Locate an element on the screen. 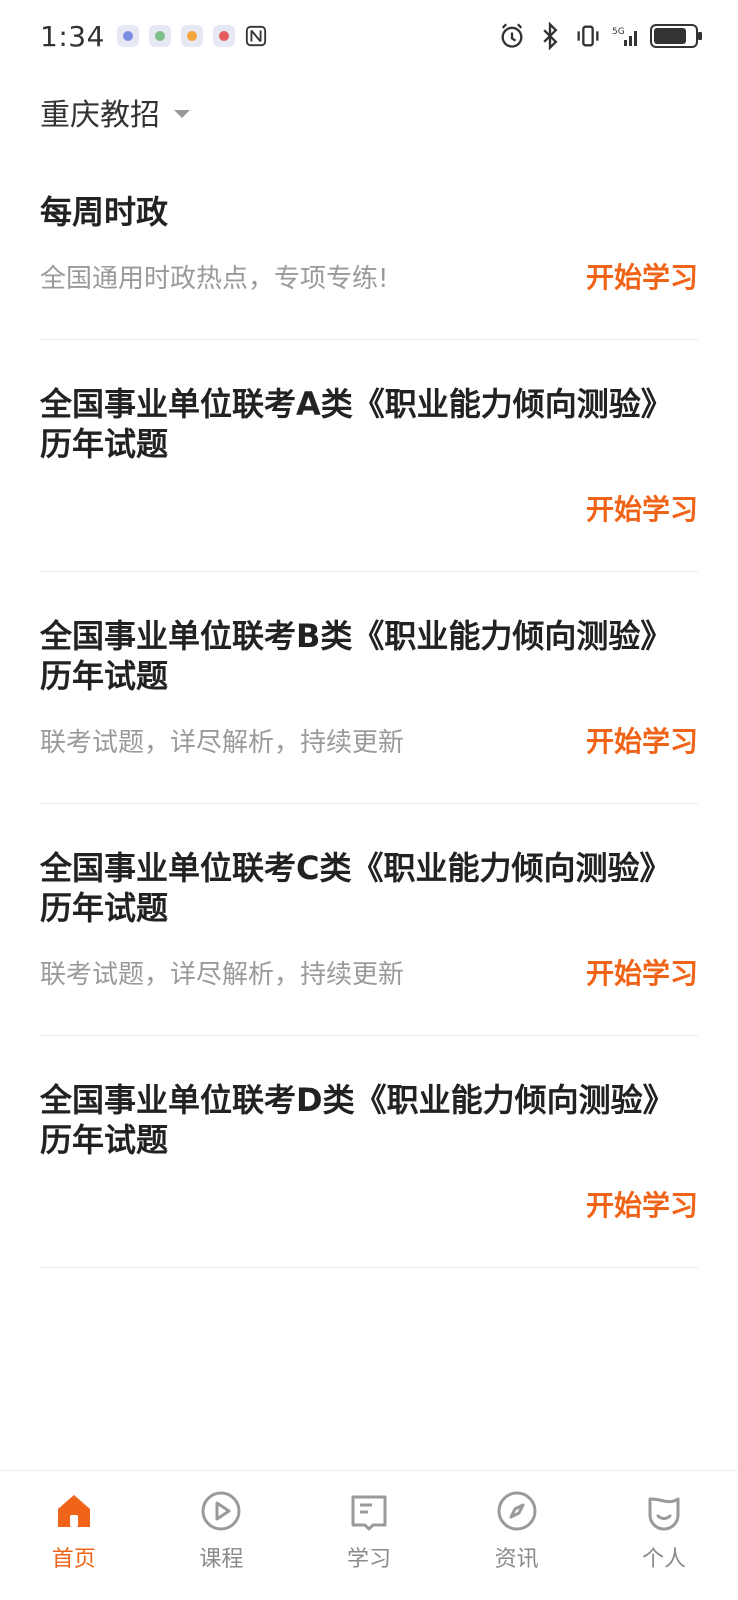 The width and height of the screenshot is (738, 1600). nav-item-courses: 课程 is located at coordinates (221, 1531).